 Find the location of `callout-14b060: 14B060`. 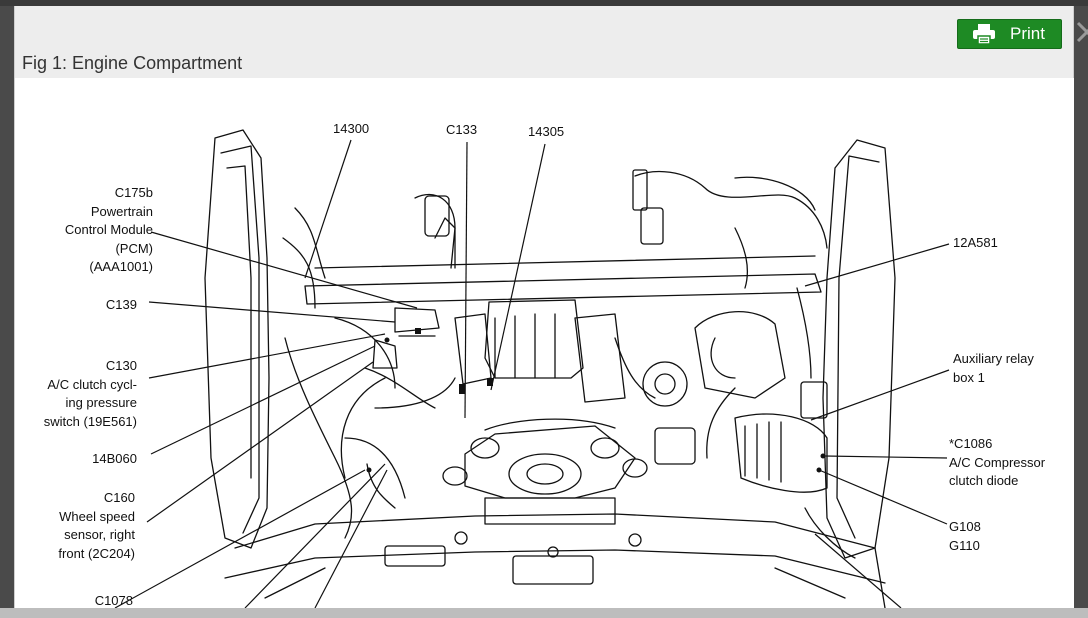

callout-14b060: 14B060 is located at coordinates (114, 458).